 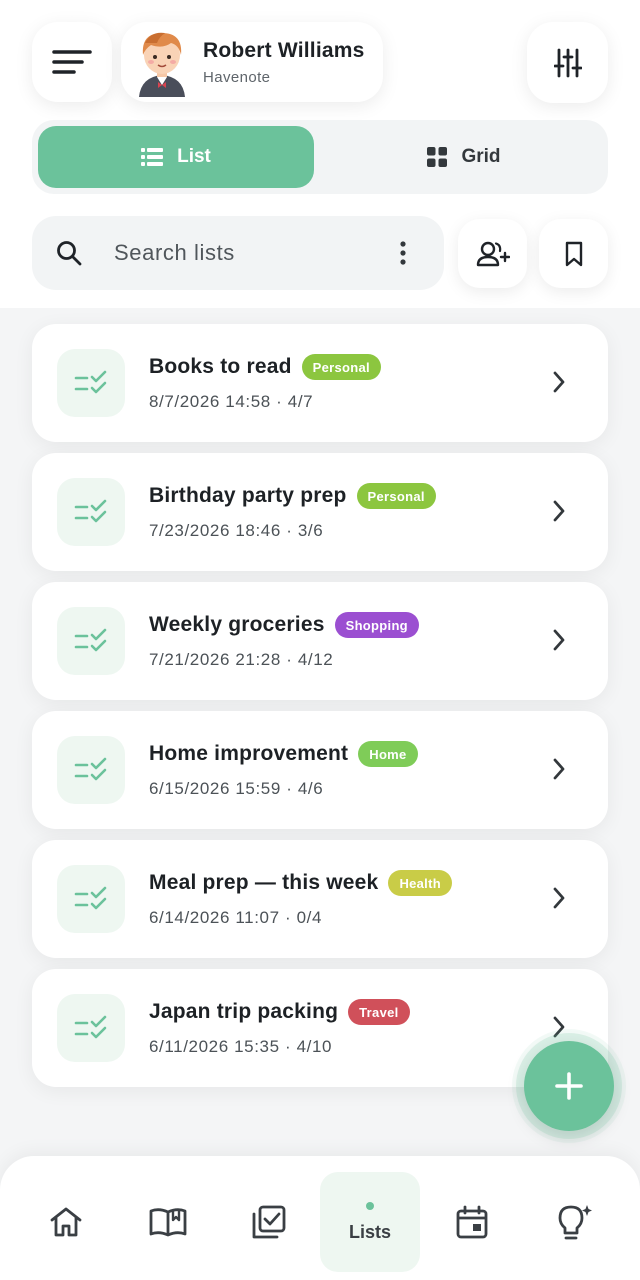 I want to click on list-meta: 6/11/2026 15:35 · 4/10, so click(x=241, y=1046).